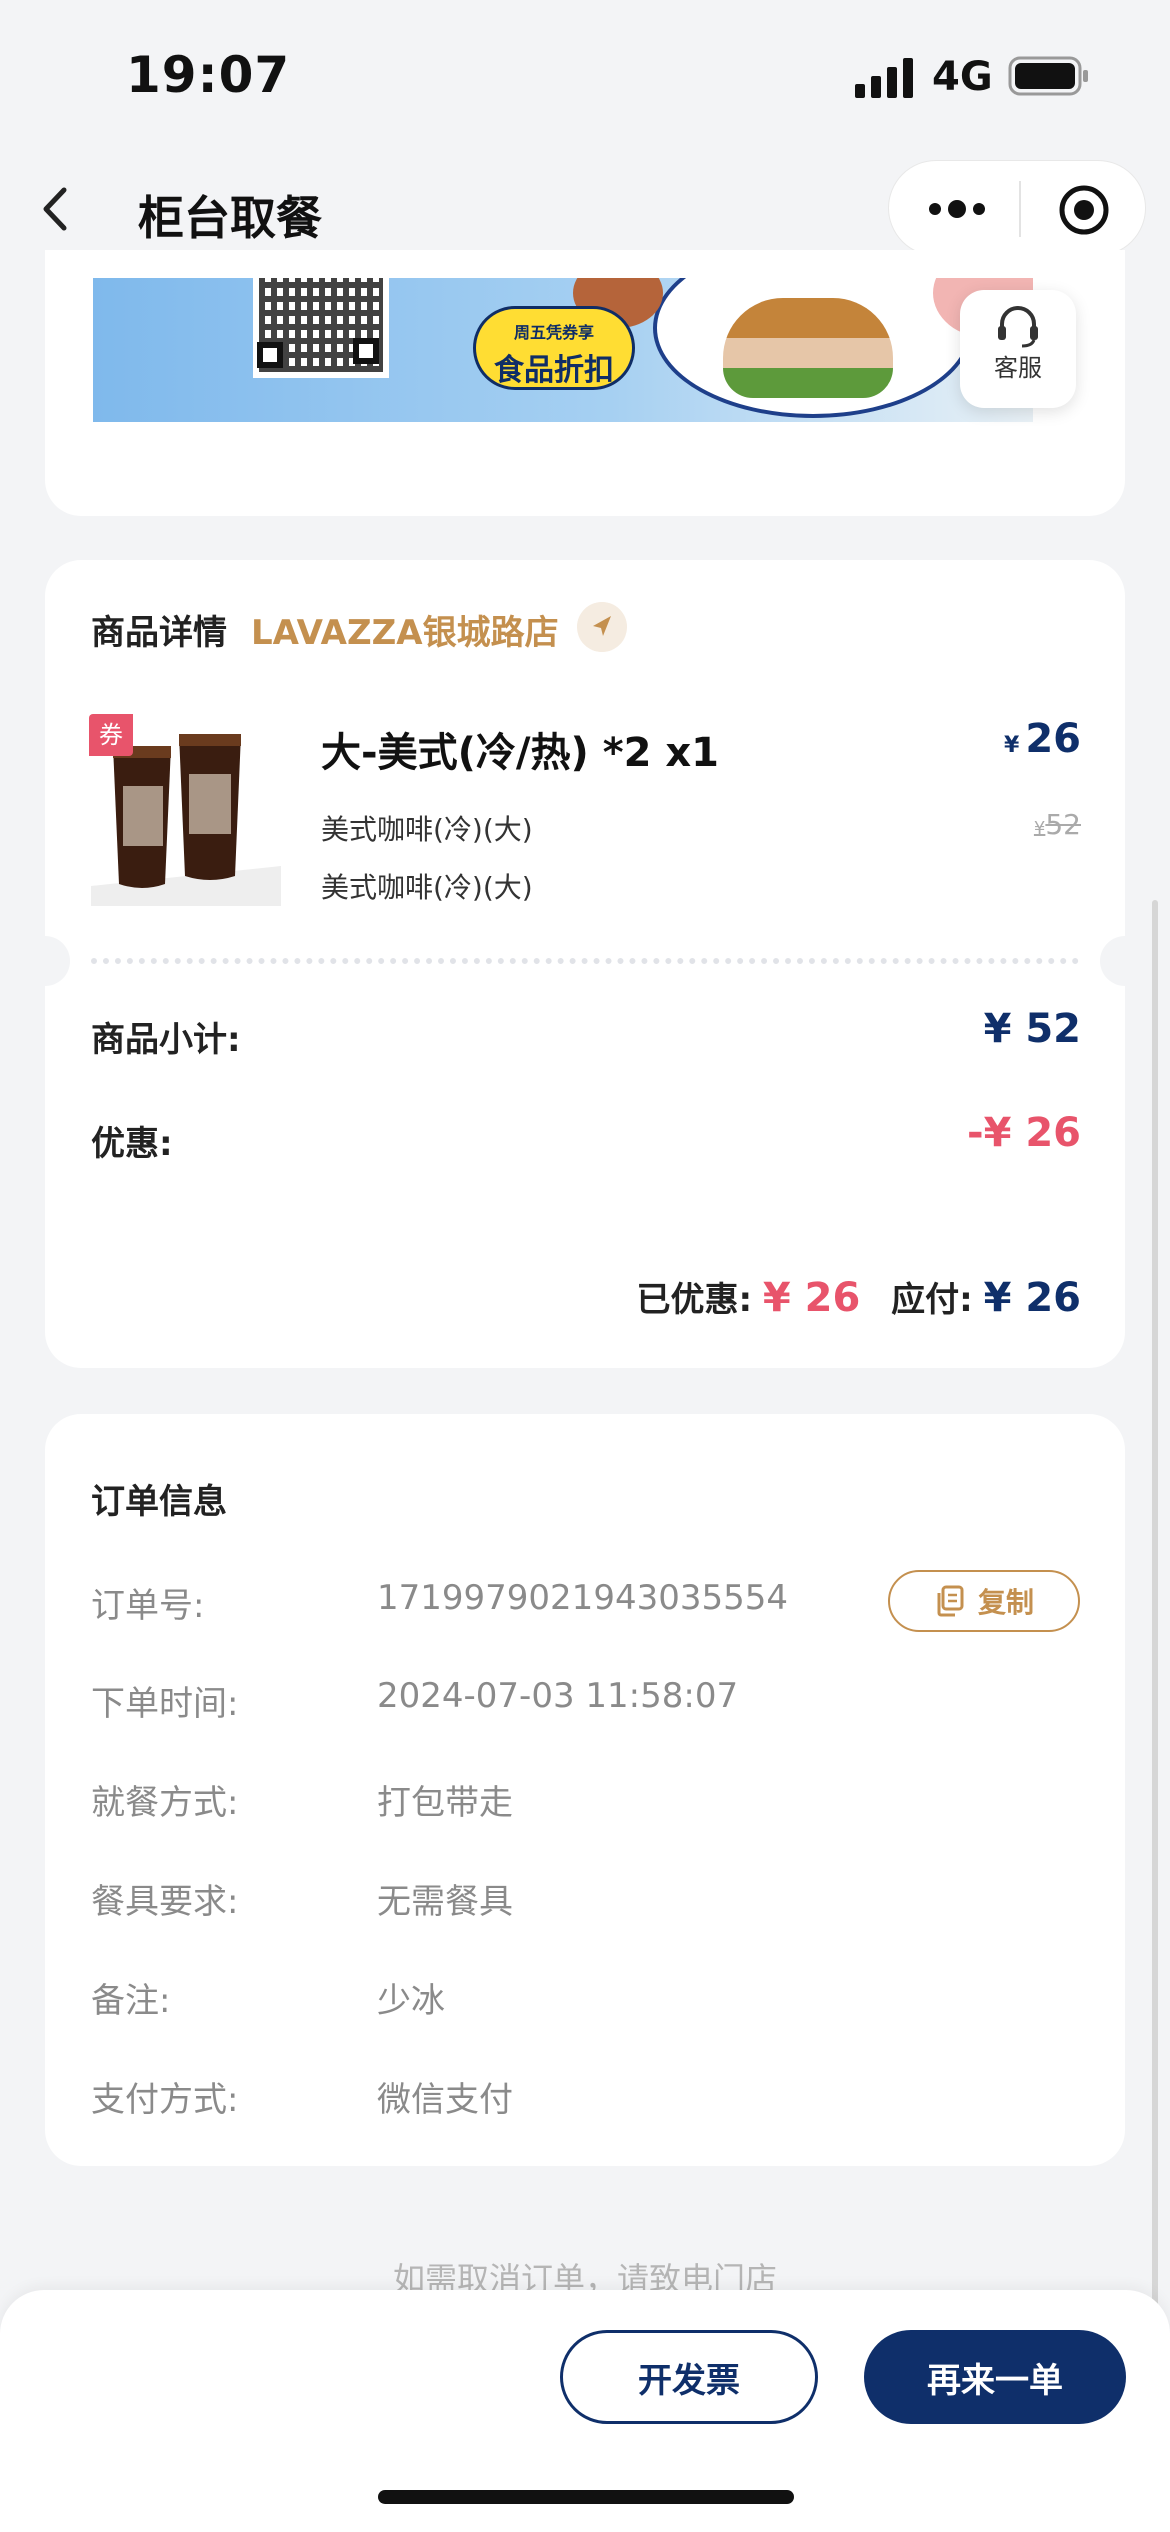 This screenshot has width=1170, height=2532. What do you see at coordinates (553, 332) in the screenshot?
I see `promo-small-text: 周五凭券享` at bounding box center [553, 332].